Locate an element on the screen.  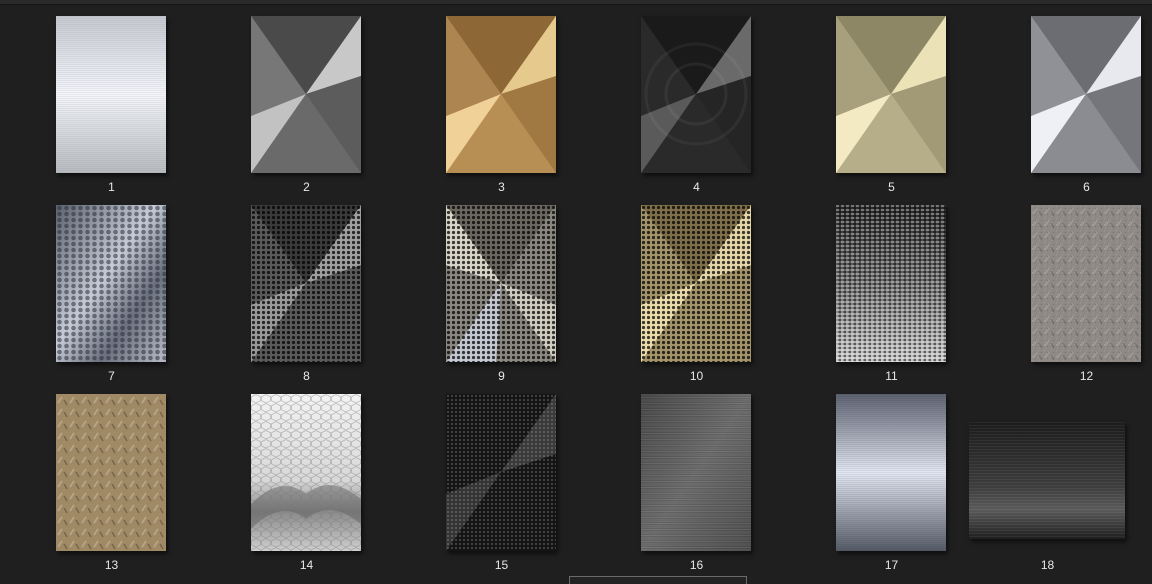
thumbnail-item-13: 13 is located at coordinates (111, 477).